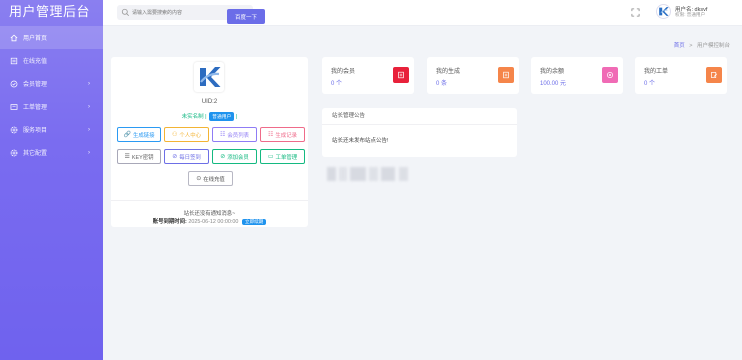  What do you see at coordinates (14, 61) in the screenshot?
I see `list-icon` at bounding box center [14, 61].